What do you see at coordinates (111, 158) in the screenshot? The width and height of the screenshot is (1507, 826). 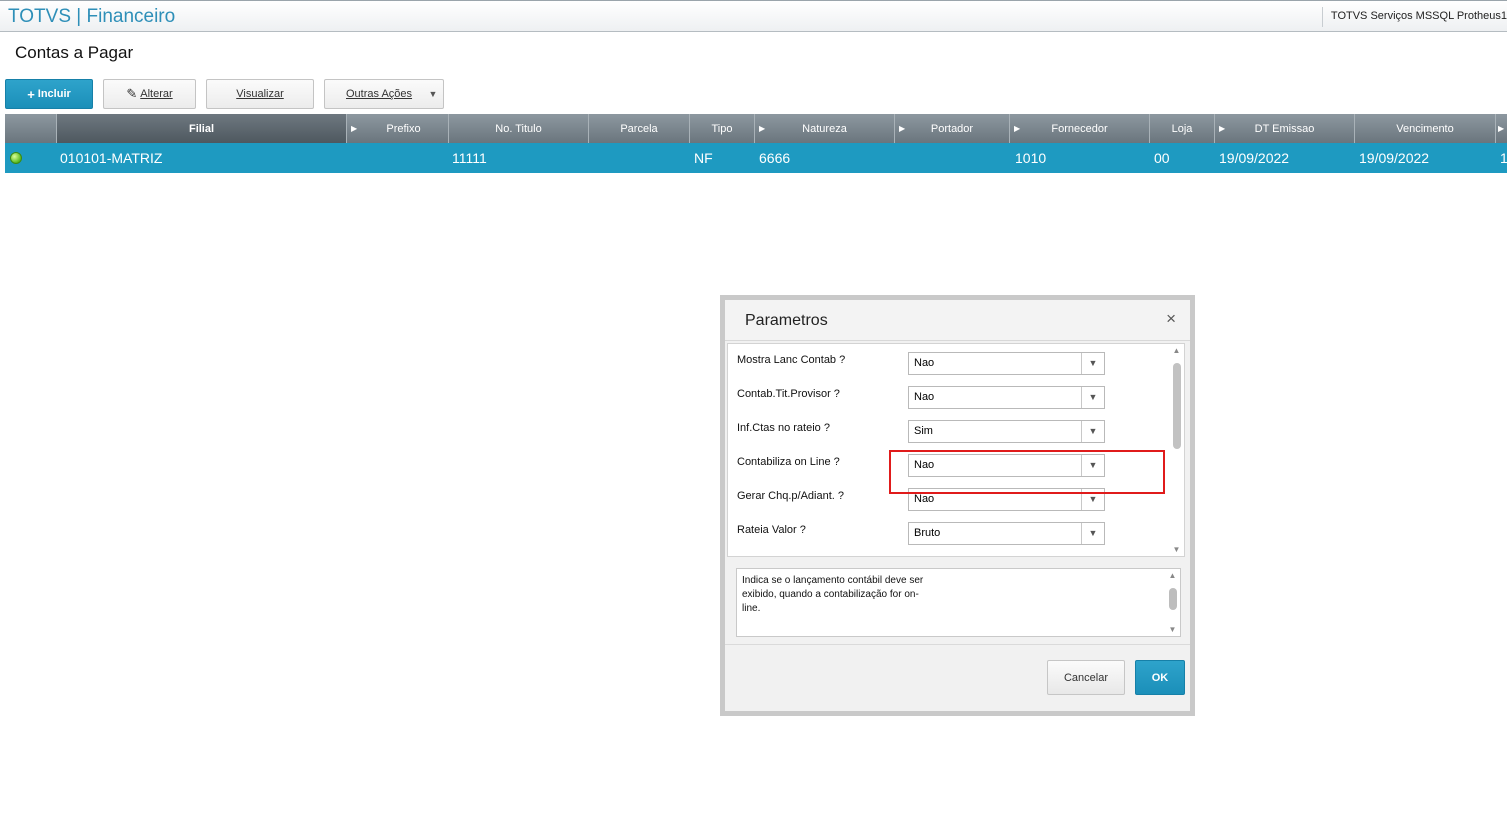 I see `cell-filial: 010101-MATRIZ` at bounding box center [111, 158].